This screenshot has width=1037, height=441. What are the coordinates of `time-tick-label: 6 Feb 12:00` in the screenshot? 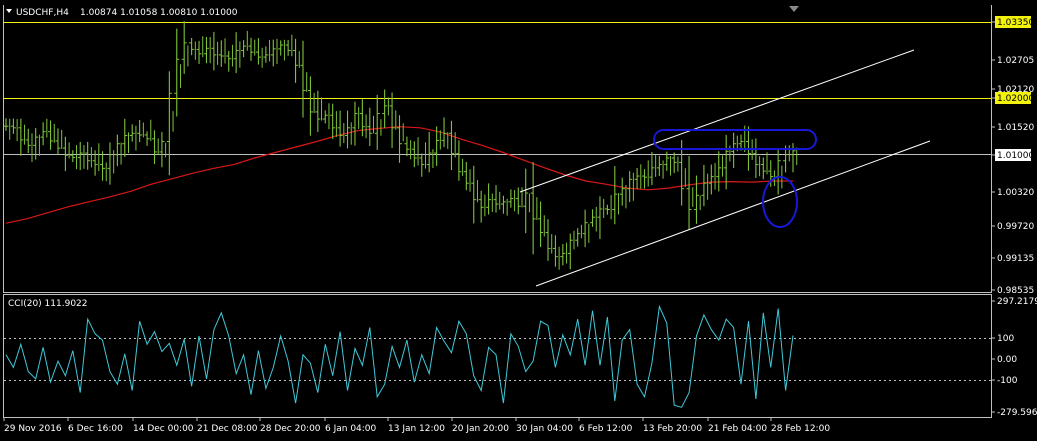 It's located at (606, 429).